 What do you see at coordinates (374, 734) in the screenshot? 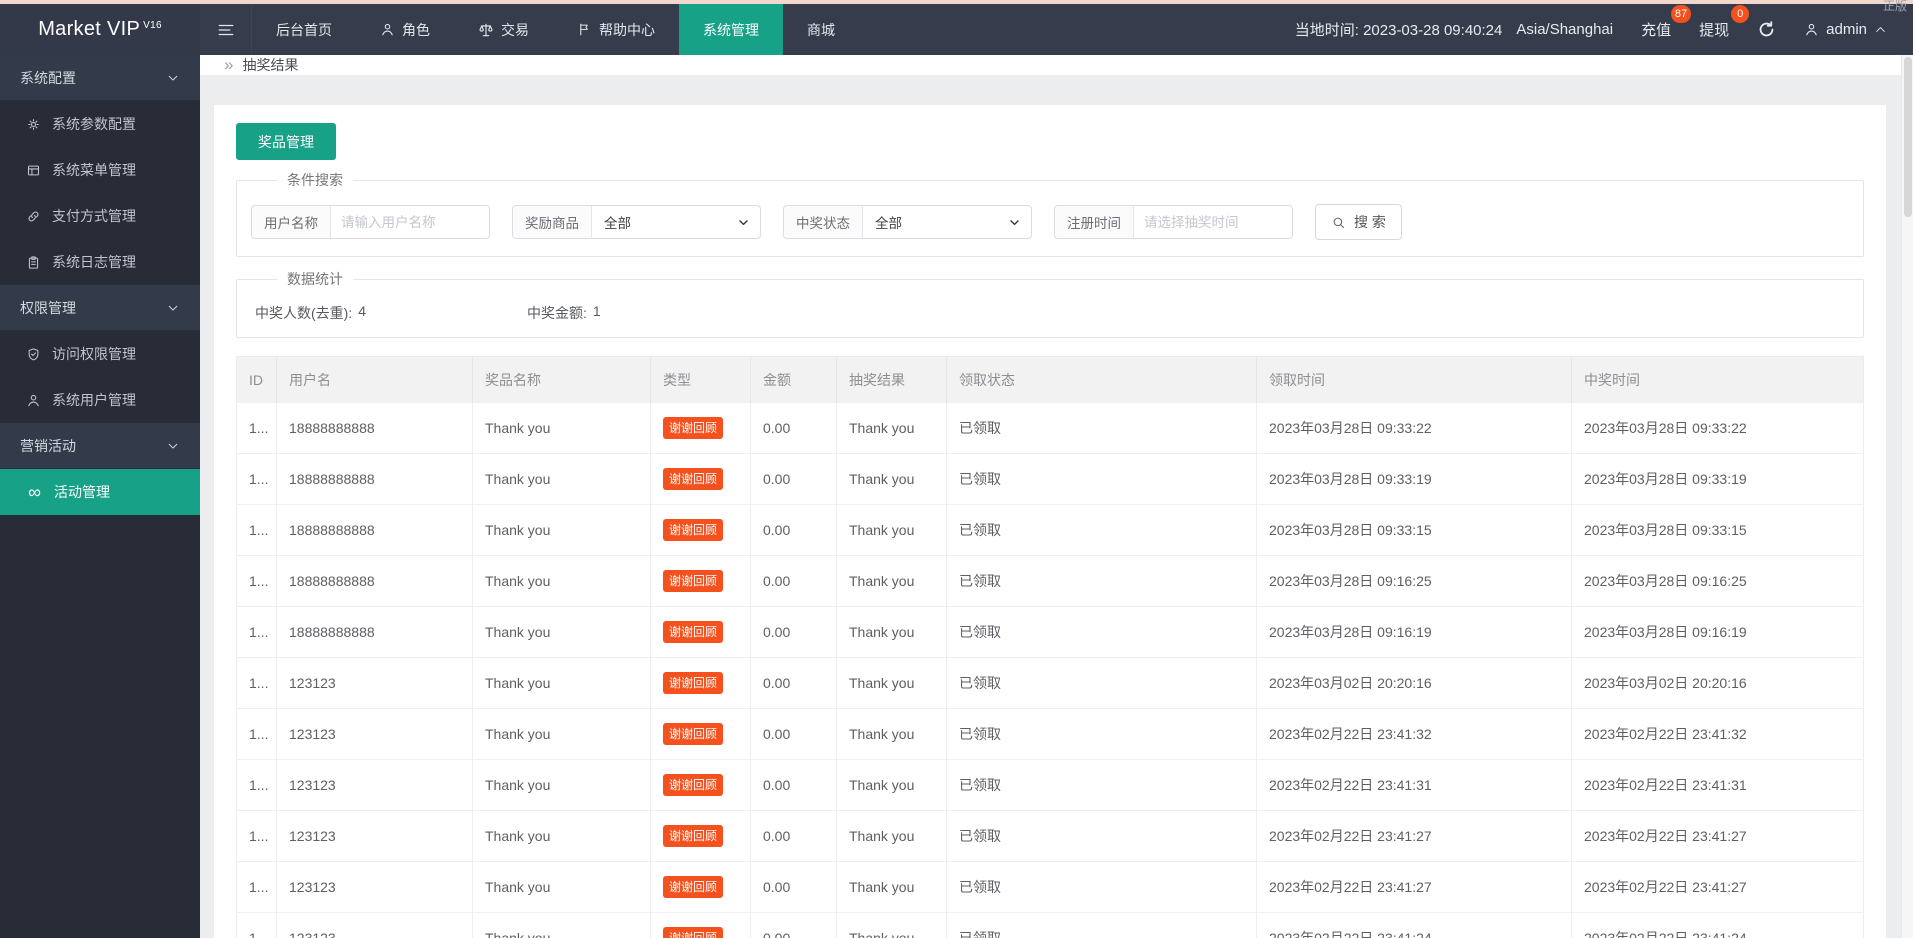
I see `cell-username: 123123` at bounding box center [374, 734].